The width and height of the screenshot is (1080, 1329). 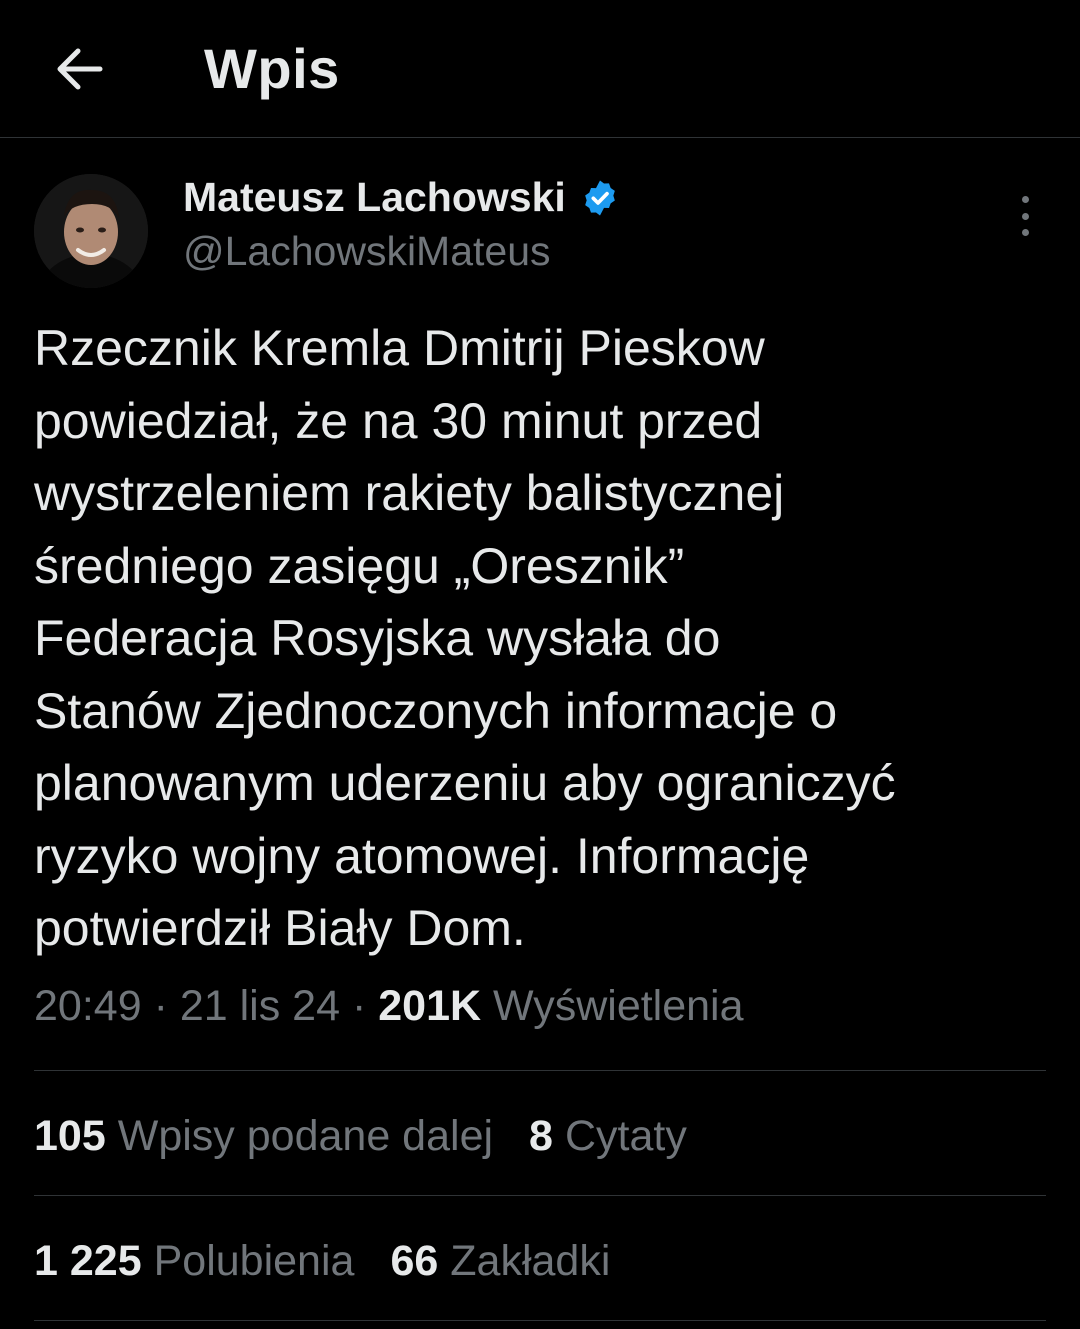 What do you see at coordinates (260, 1006) in the screenshot?
I see `post-date: 21 lis 24` at bounding box center [260, 1006].